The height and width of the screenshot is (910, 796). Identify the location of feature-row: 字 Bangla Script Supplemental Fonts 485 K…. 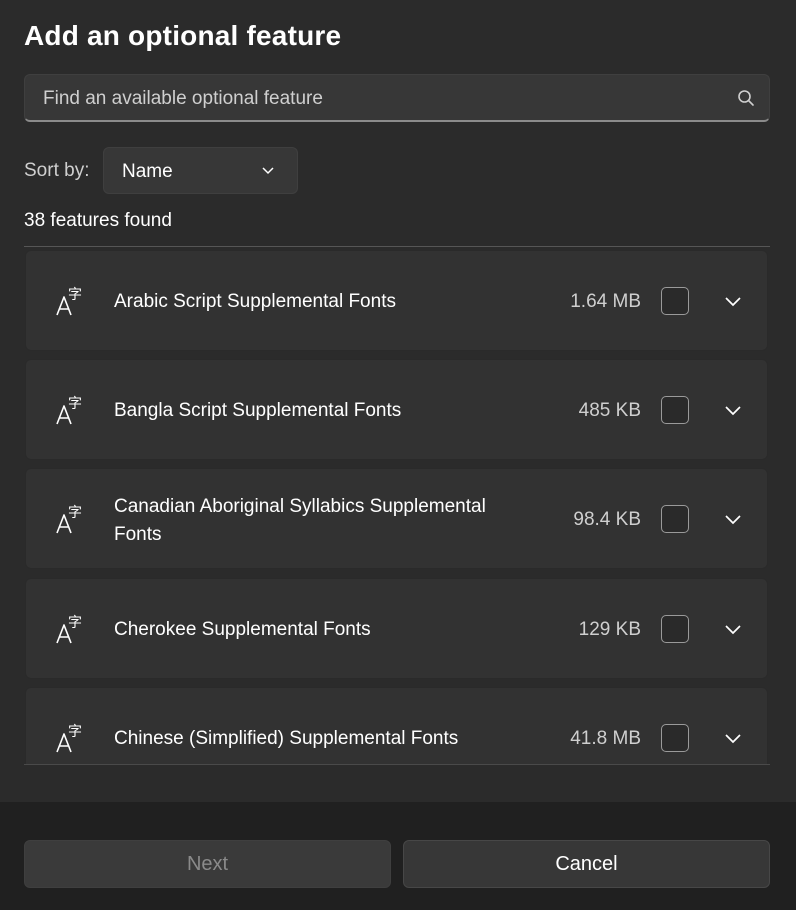
(396, 409).